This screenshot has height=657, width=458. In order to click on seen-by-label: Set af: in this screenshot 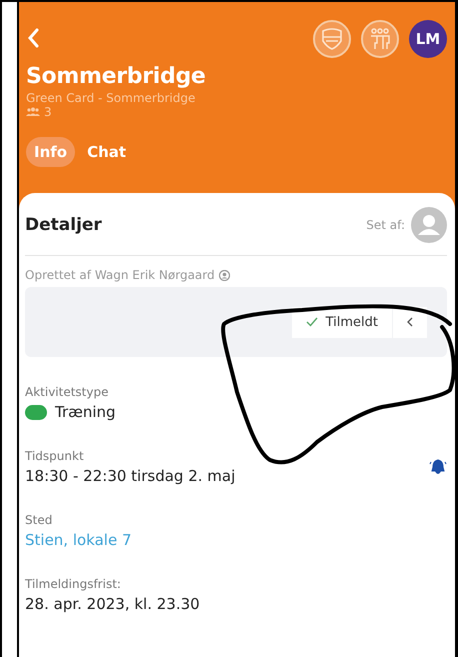, I will do `click(385, 225)`.